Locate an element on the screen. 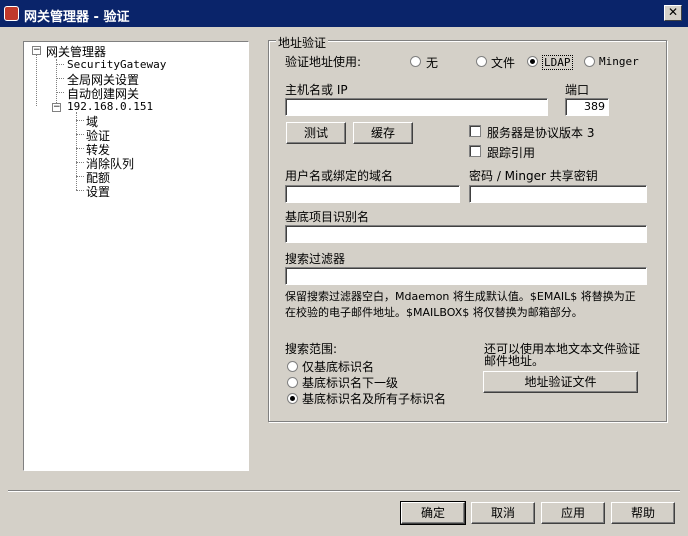 Image resolution: width=688 pixels, height=536 pixels. user-input is located at coordinates (372, 194).